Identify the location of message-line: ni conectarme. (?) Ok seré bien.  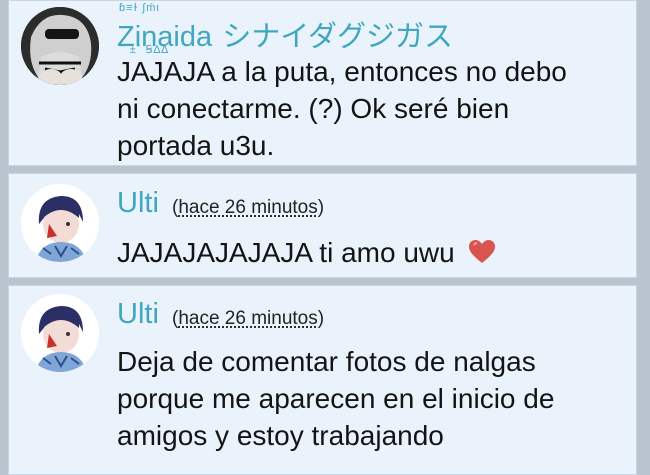
(313, 108).